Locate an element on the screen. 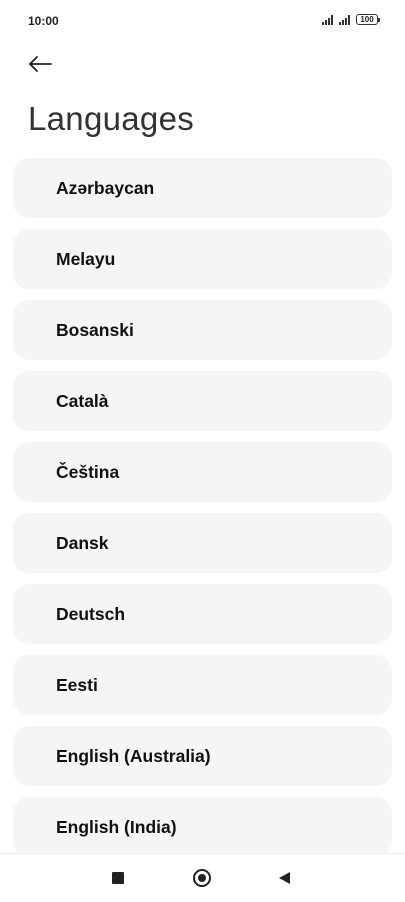 The height and width of the screenshot is (902, 405). language-label: Melayu is located at coordinates (86, 258).